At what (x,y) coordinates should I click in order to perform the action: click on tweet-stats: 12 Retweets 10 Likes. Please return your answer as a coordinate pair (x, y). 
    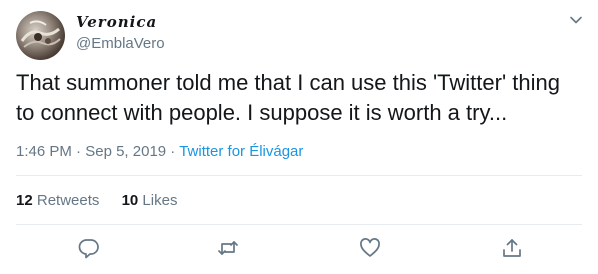
    Looking at the image, I should click on (105, 200).